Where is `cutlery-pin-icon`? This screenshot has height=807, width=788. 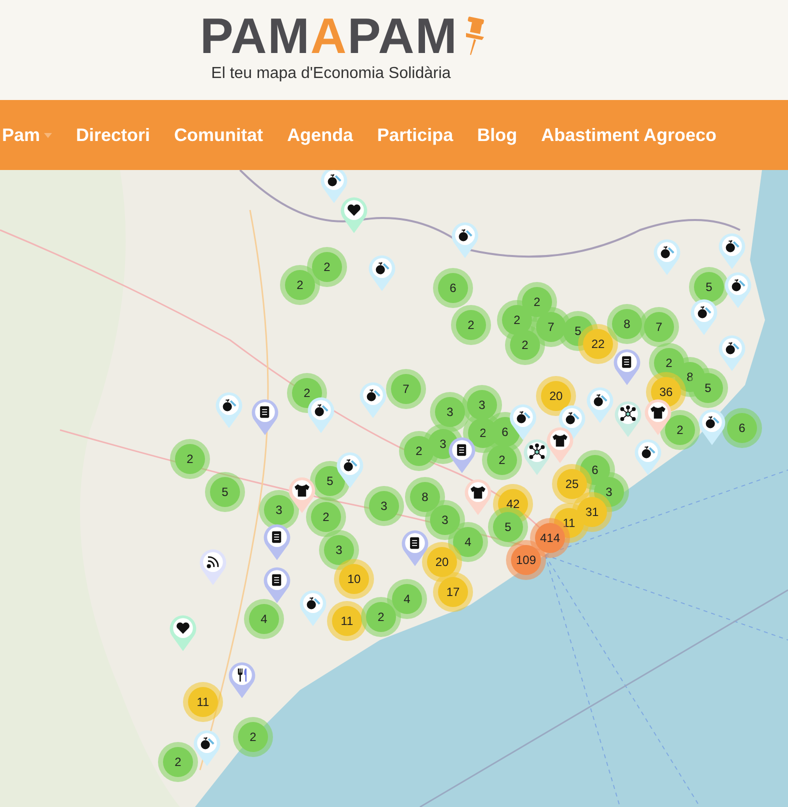
cutlery-pin-icon is located at coordinates (242, 680).